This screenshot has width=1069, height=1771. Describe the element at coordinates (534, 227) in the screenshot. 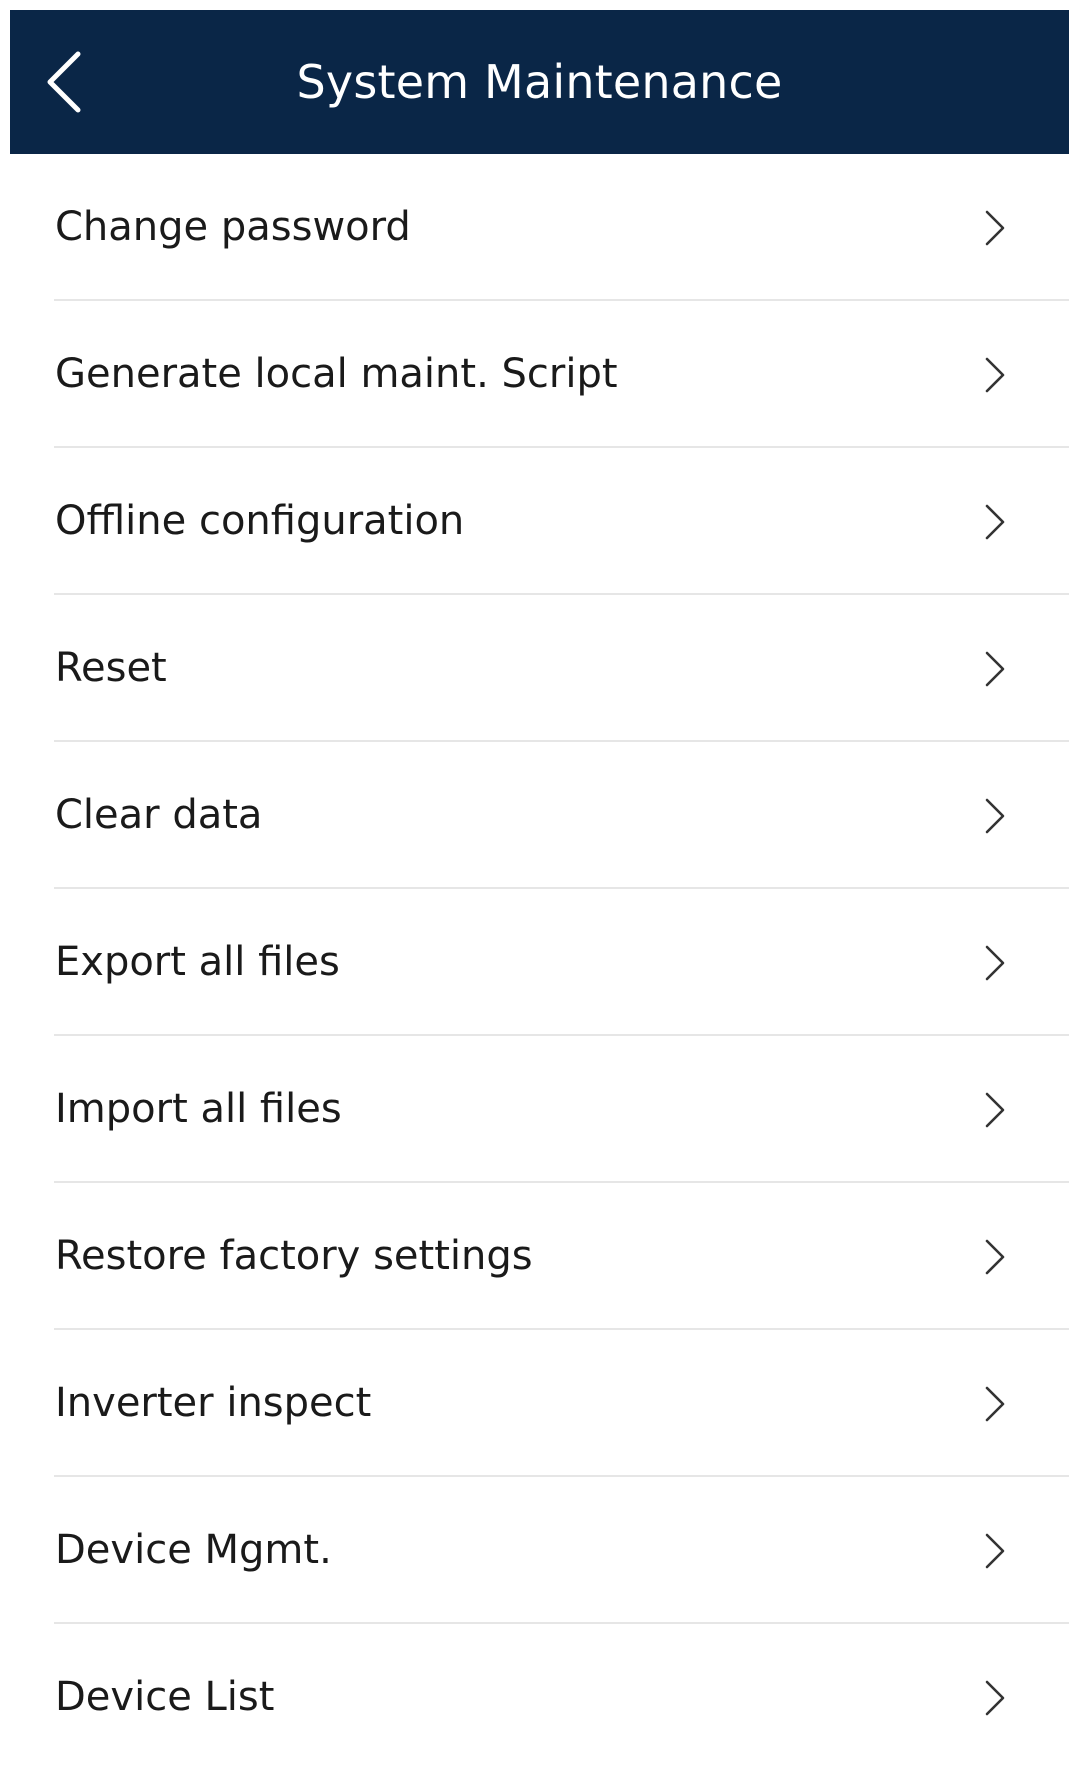

I see `menu-item-change-password: Change password` at that location.